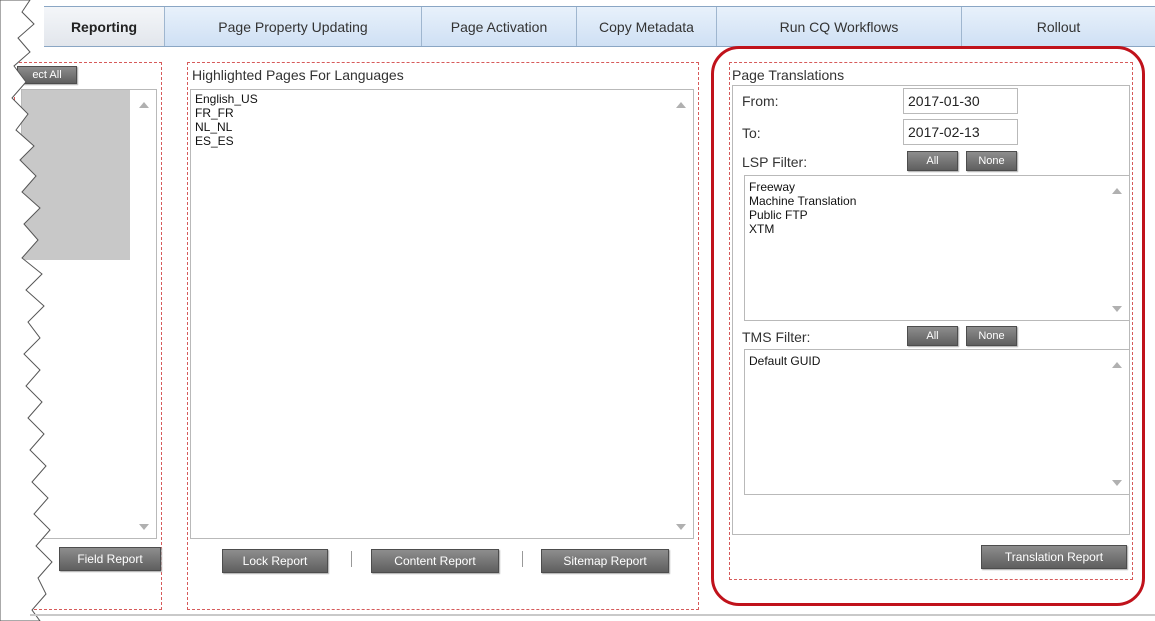  Describe the element at coordinates (275, 561) in the screenshot. I see `lock-report-button: Lock Report` at that location.